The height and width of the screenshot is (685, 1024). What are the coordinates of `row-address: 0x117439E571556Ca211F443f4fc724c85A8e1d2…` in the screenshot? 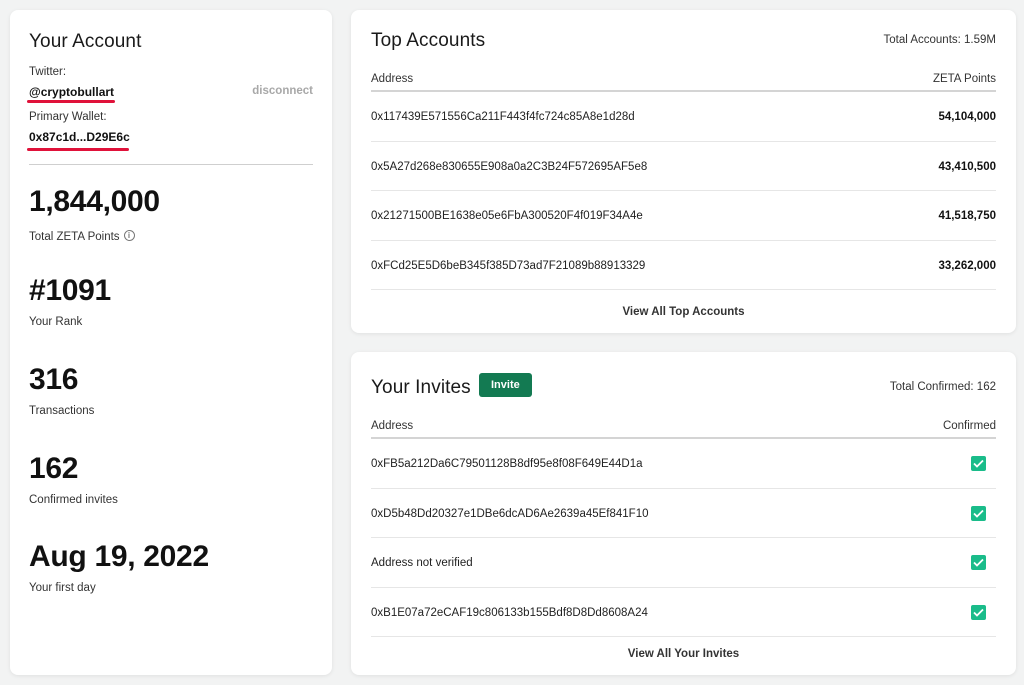 It's located at (503, 117).